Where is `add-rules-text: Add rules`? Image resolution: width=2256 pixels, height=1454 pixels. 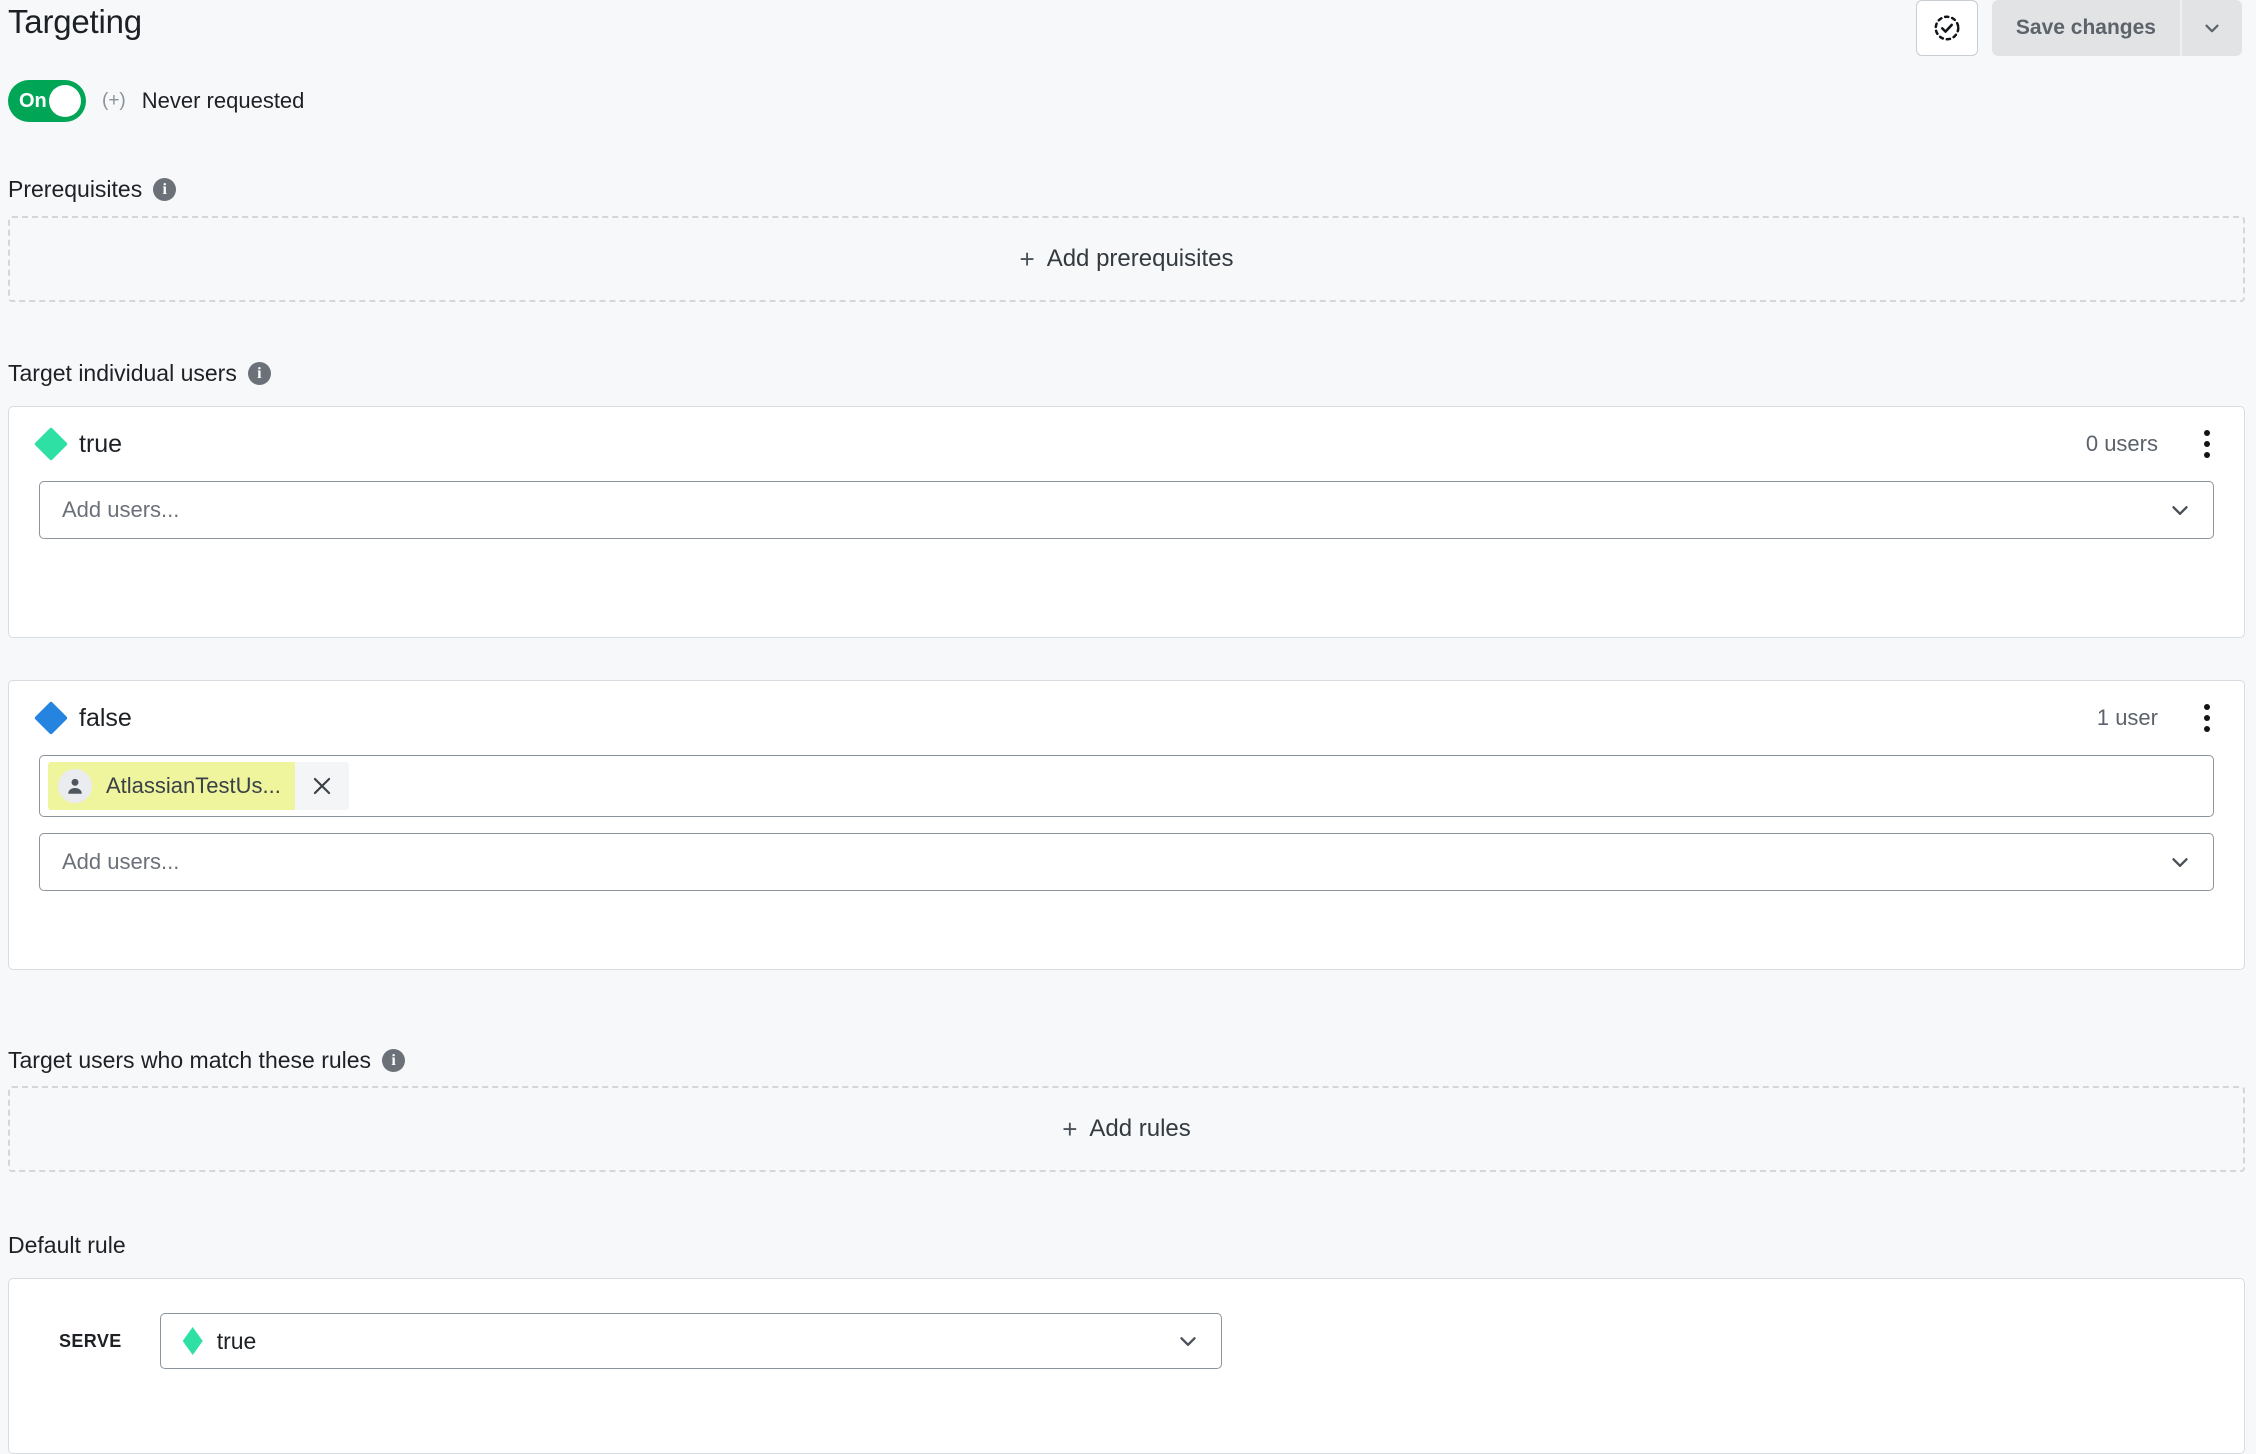 add-rules-text: Add rules is located at coordinates (1140, 1128).